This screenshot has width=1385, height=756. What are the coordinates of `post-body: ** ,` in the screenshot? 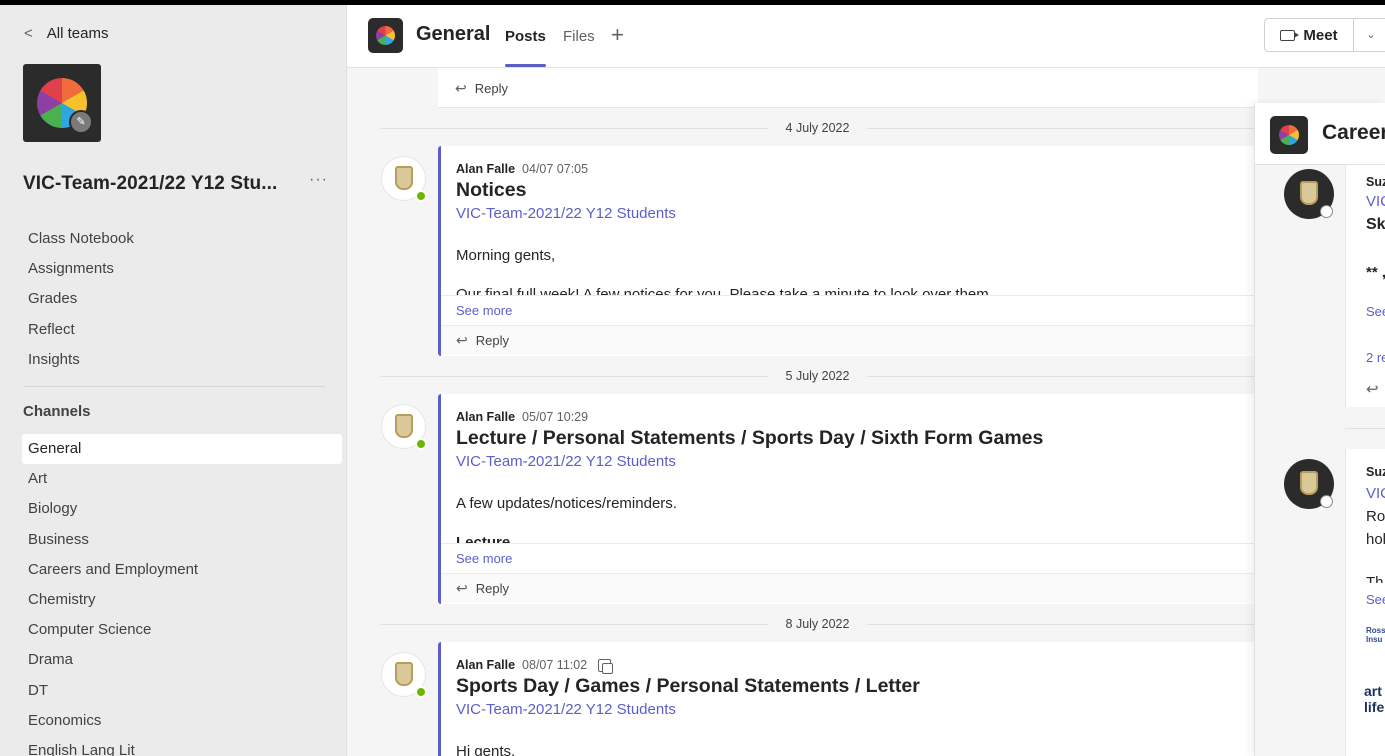 It's located at (1375, 272).